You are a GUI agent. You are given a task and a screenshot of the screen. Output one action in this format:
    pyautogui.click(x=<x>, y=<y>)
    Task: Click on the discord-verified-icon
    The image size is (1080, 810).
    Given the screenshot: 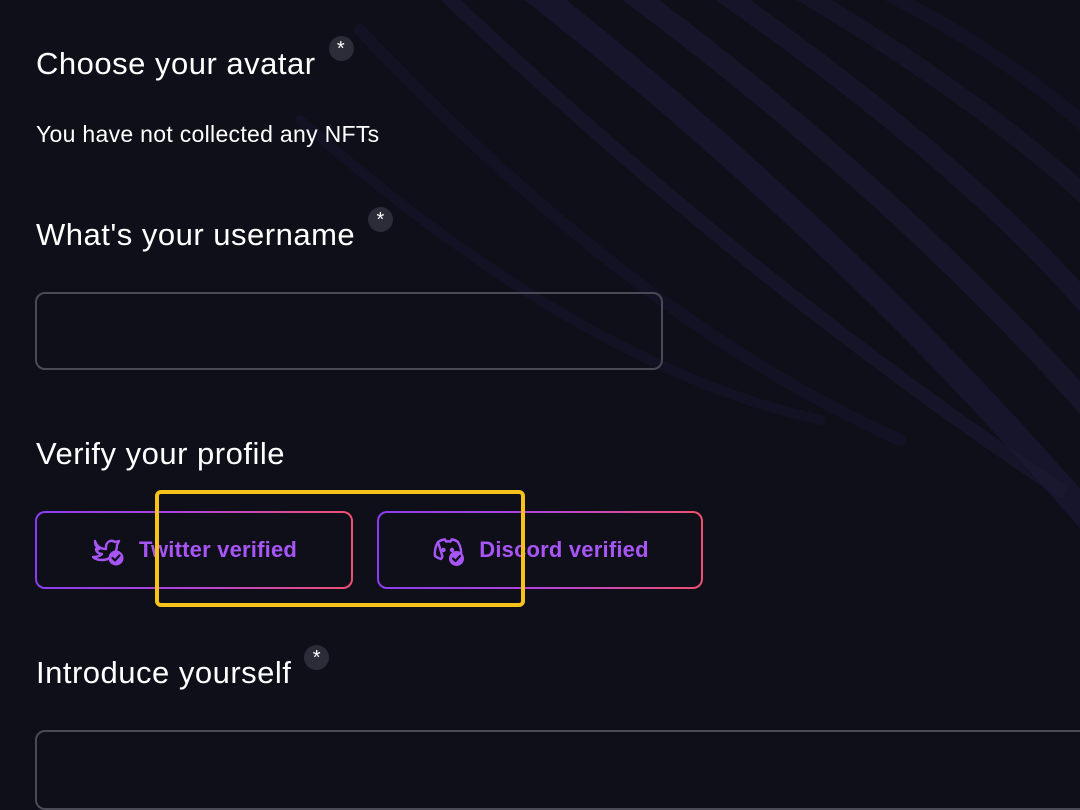 What is the action you would take?
    pyautogui.click(x=449, y=552)
    